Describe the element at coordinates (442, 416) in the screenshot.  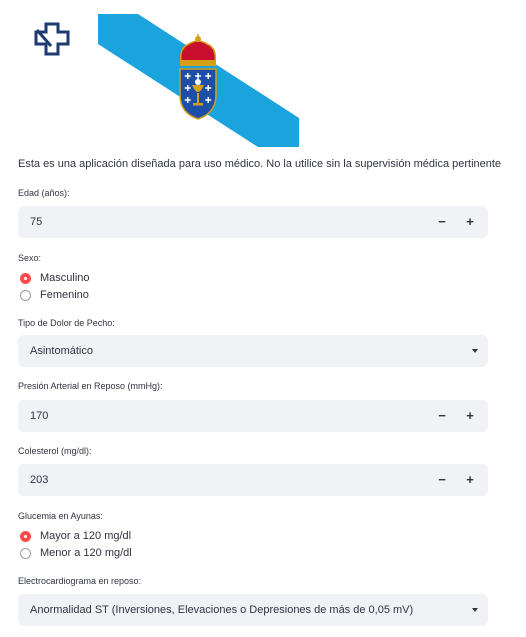
I see `blood-pressure-decrement-button: −` at that location.